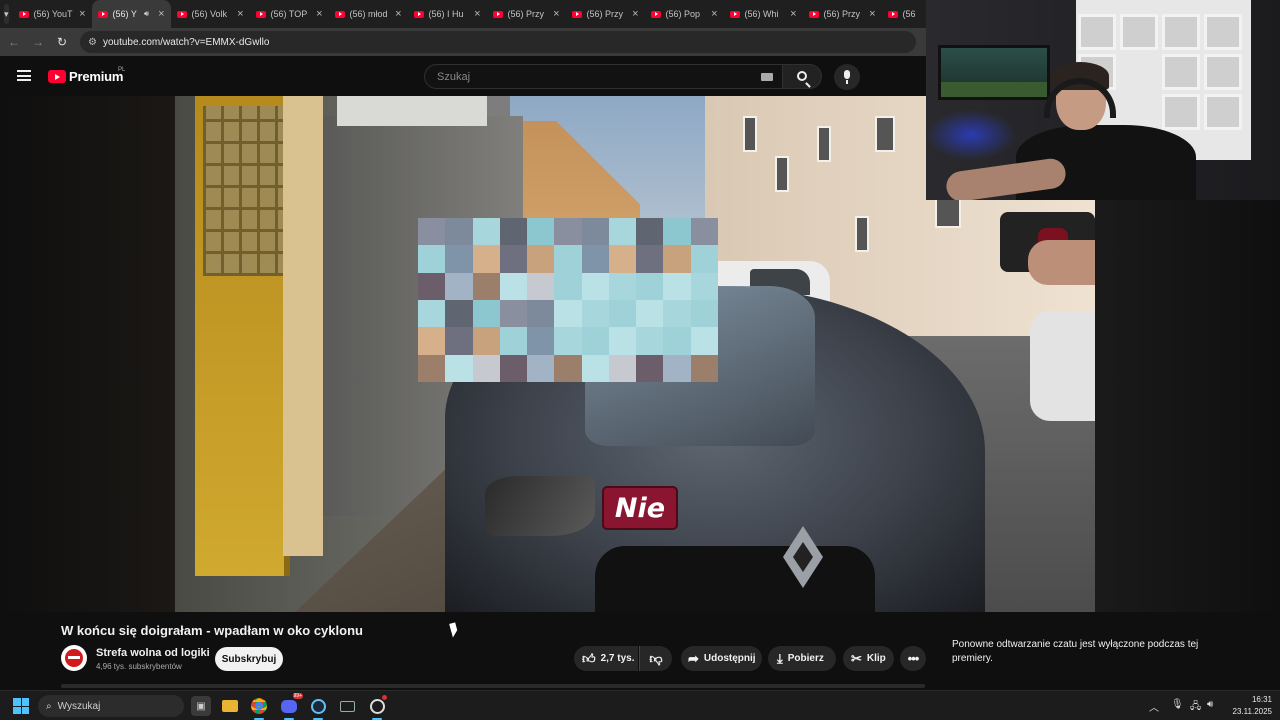 The width and height of the screenshot is (1280, 720). Describe the element at coordinates (847, 77) in the screenshot. I see `voice-search-button` at that location.